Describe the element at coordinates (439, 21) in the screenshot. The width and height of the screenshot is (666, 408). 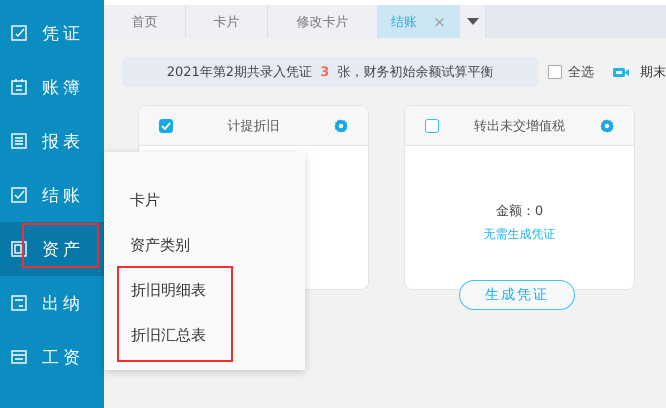
I see `close-icon: ×` at that location.